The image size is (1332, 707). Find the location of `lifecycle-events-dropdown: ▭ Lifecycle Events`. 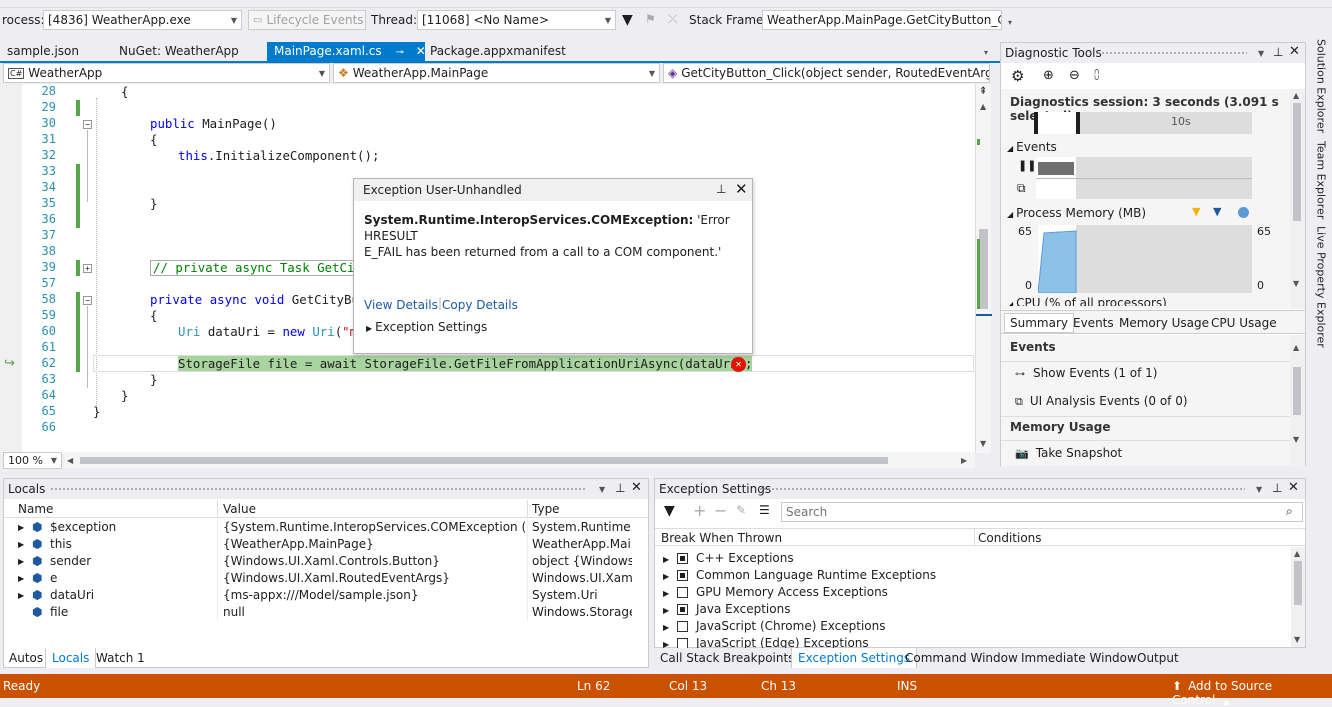

lifecycle-events-dropdown: ▭ Lifecycle Events is located at coordinates (307, 20).